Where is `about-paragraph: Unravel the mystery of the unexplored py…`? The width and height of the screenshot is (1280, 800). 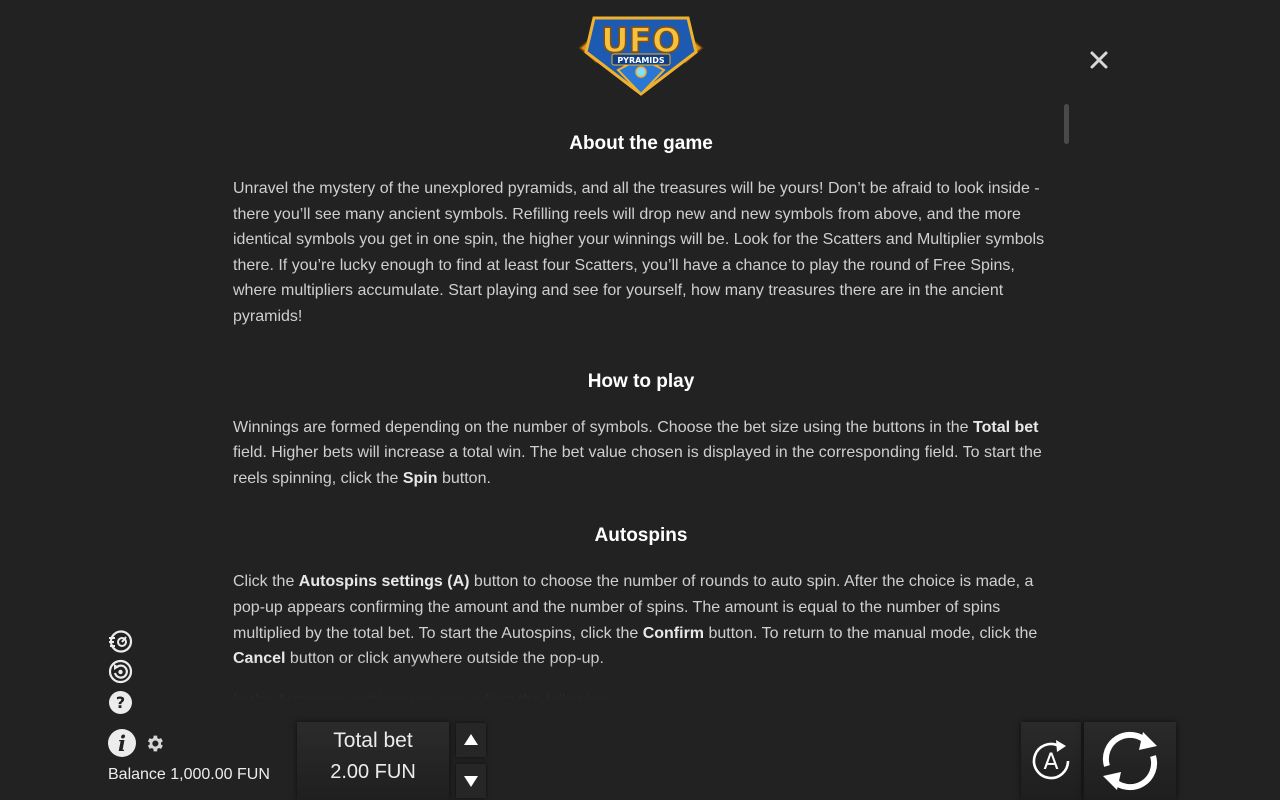 about-paragraph: Unravel the mystery of the unexplored py… is located at coordinates (639, 252).